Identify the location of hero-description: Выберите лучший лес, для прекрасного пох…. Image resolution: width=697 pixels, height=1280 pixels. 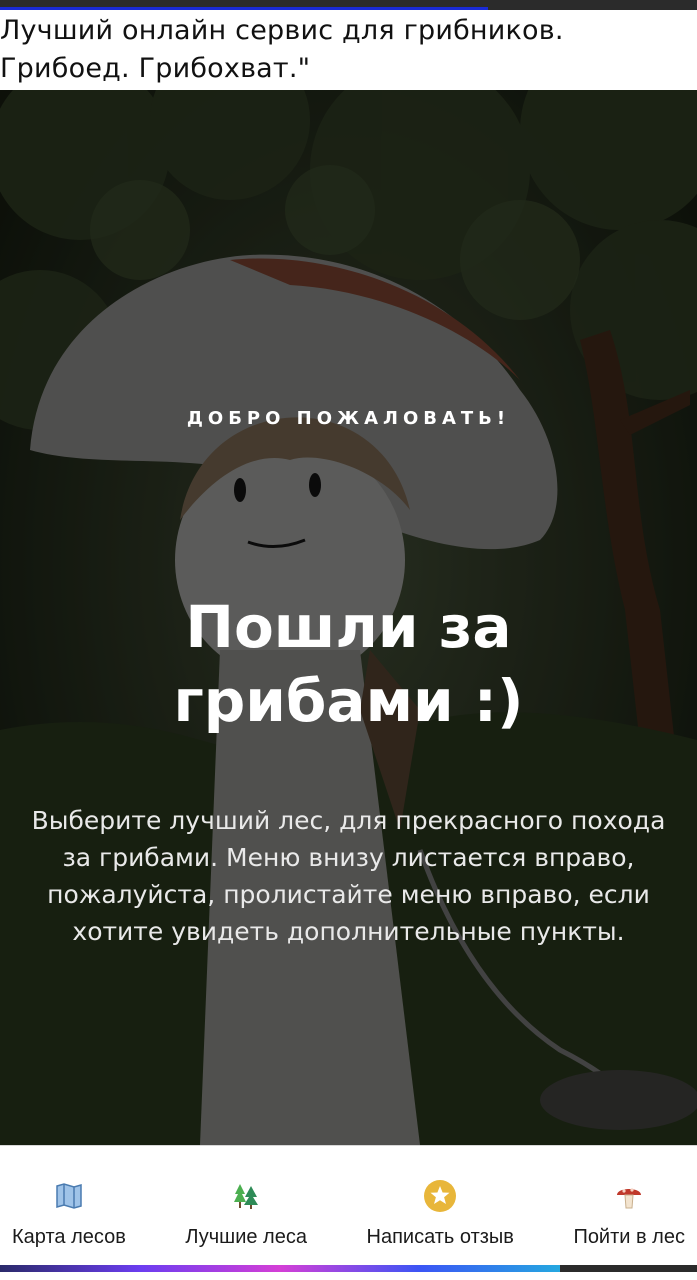
(348, 876).